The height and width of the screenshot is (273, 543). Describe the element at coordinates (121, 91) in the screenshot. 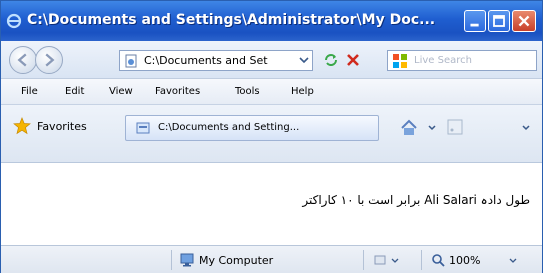

I see `menu-view: View` at that location.